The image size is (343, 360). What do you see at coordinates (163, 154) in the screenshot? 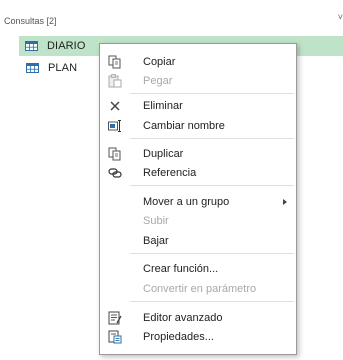
I see `menu-item-label: Duplicar` at bounding box center [163, 154].